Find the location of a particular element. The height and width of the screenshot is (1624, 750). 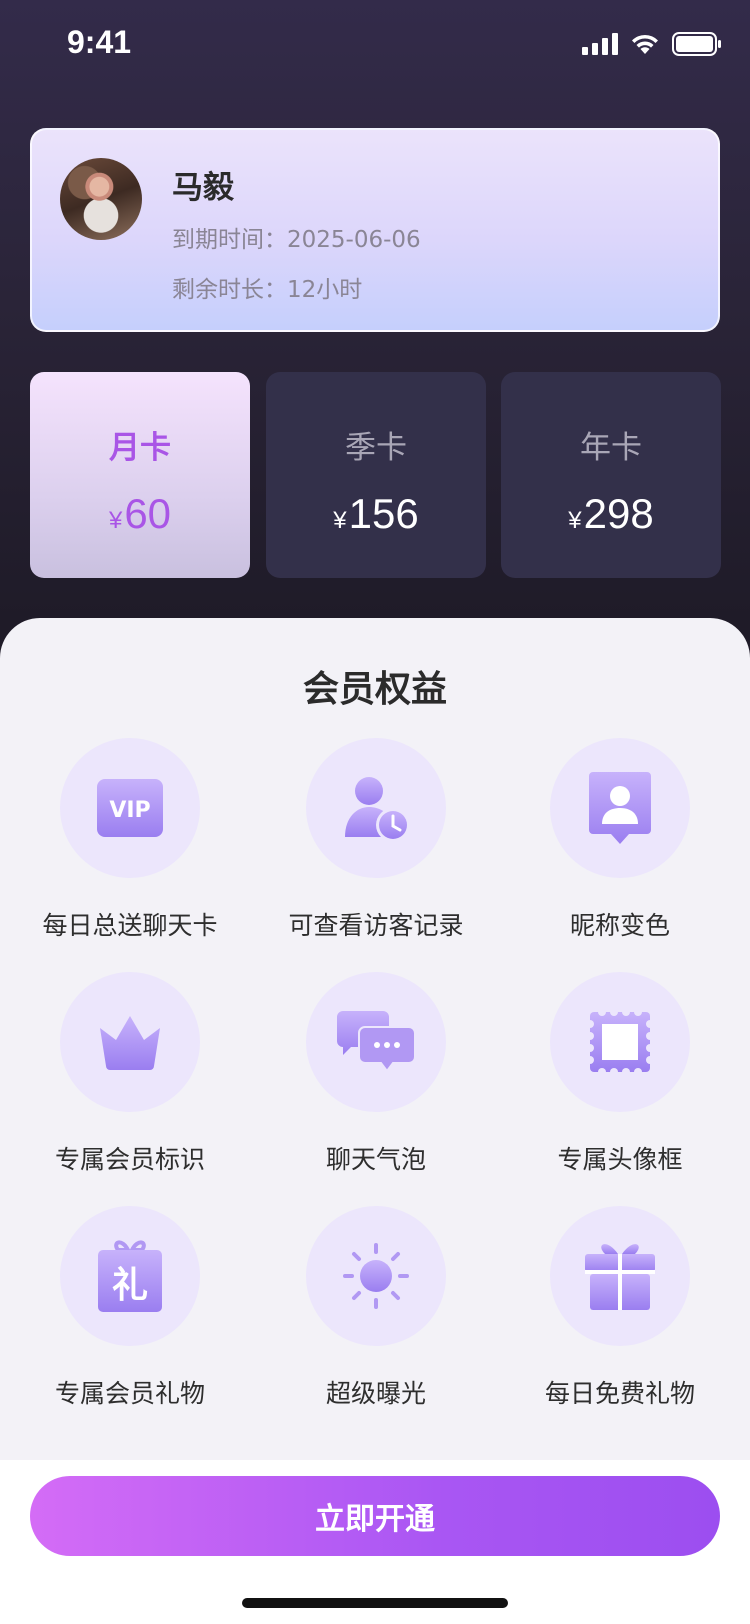

remain-row: 剩余时长：12小时 is located at coordinates (267, 287).